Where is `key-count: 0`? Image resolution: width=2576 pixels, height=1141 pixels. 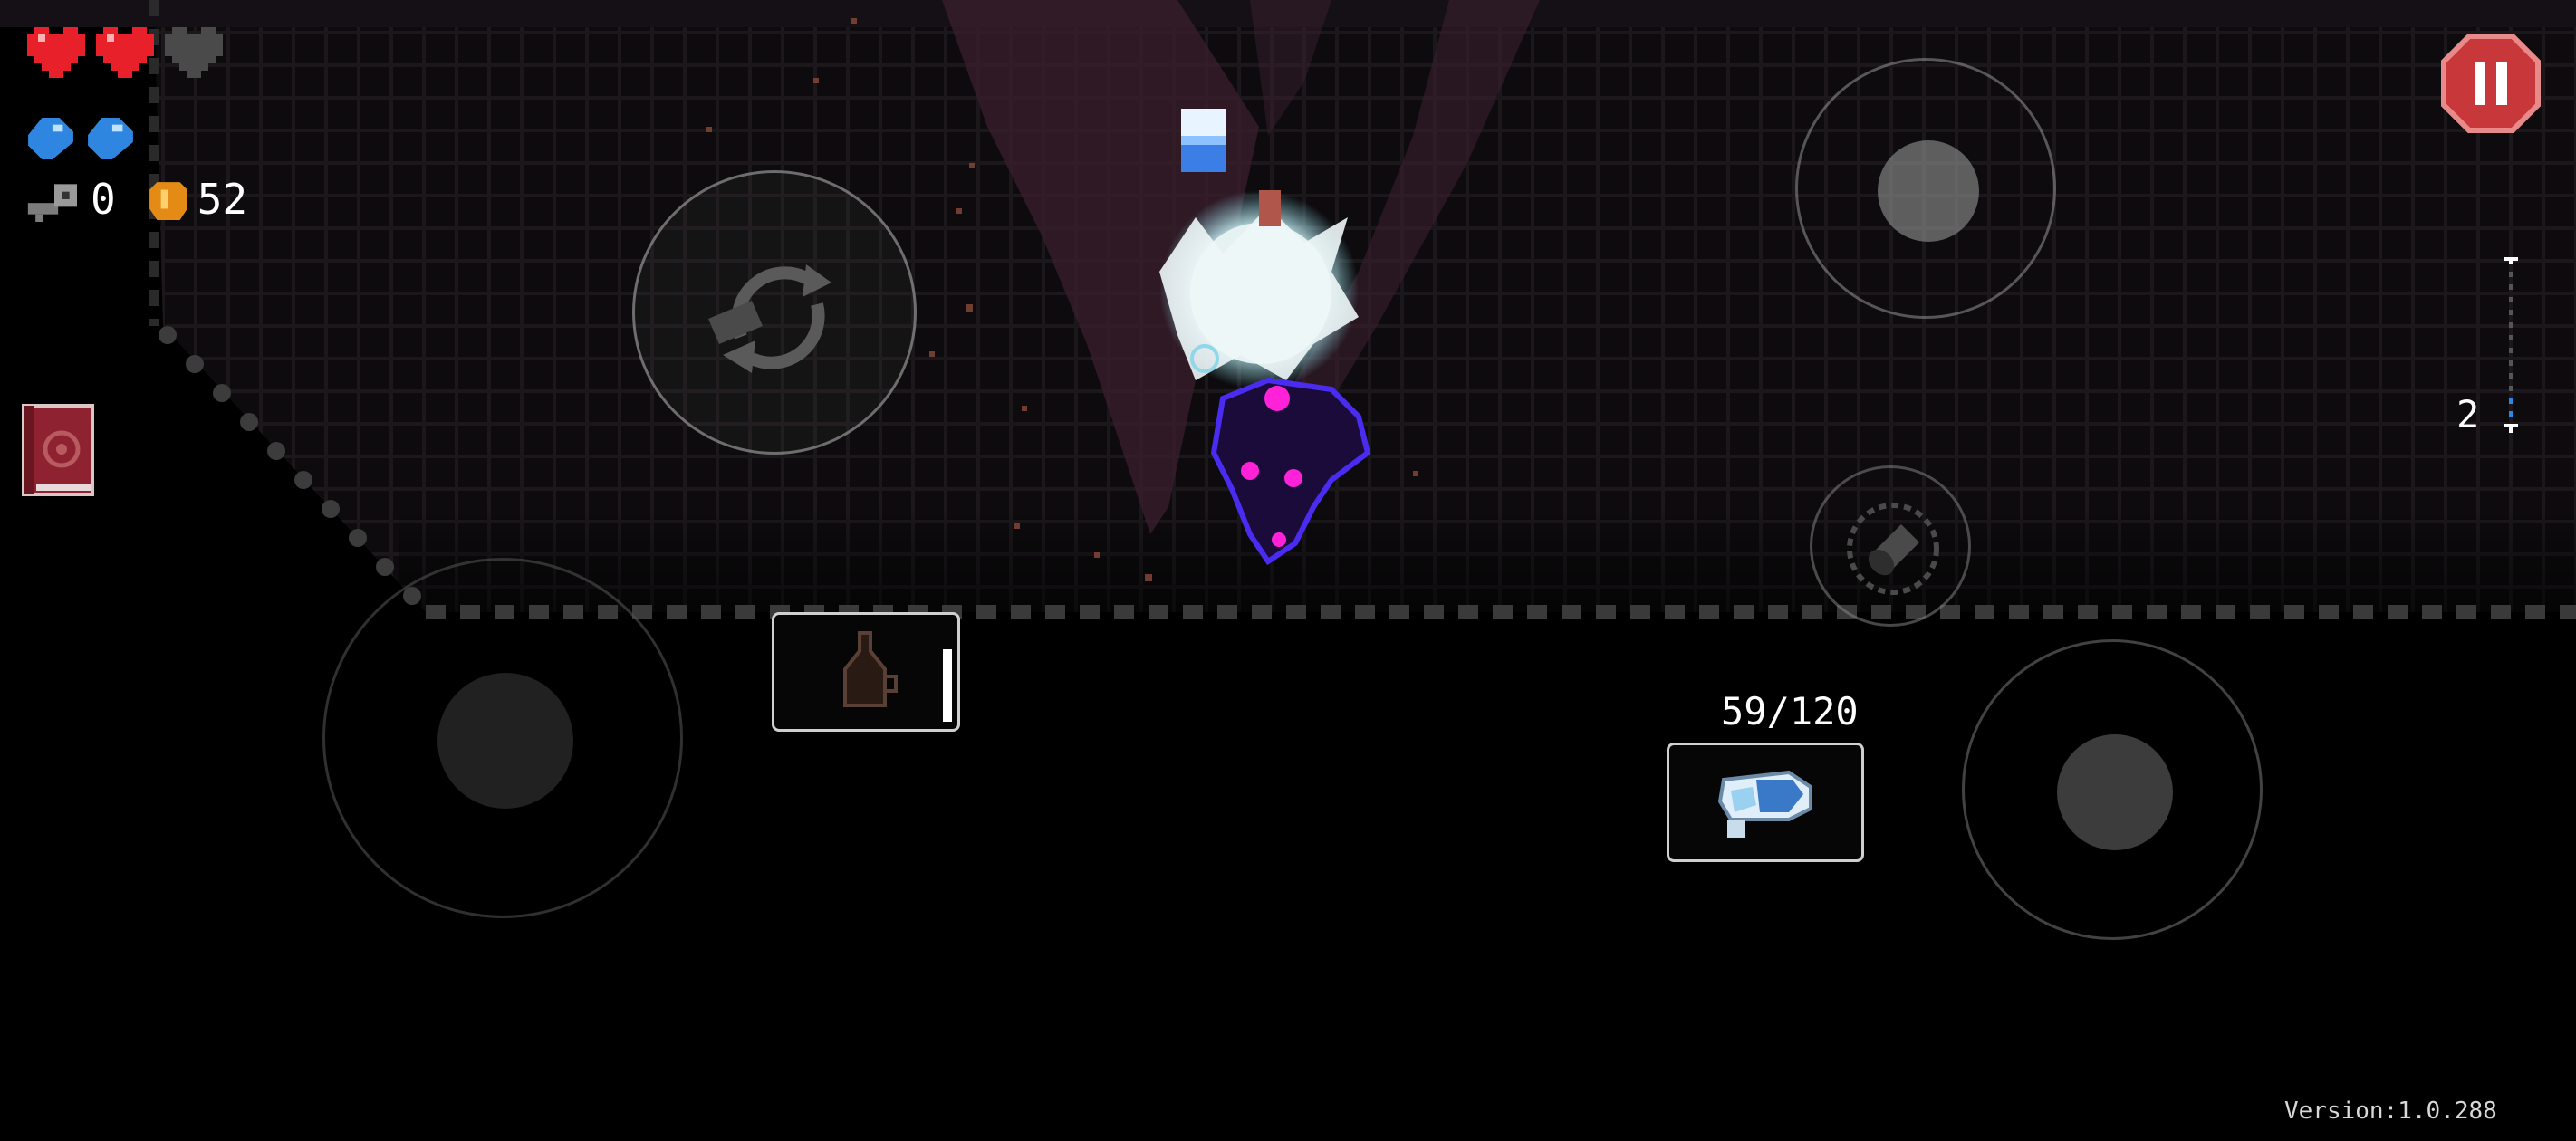
key-count: 0 is located at coordinates (103, 200).